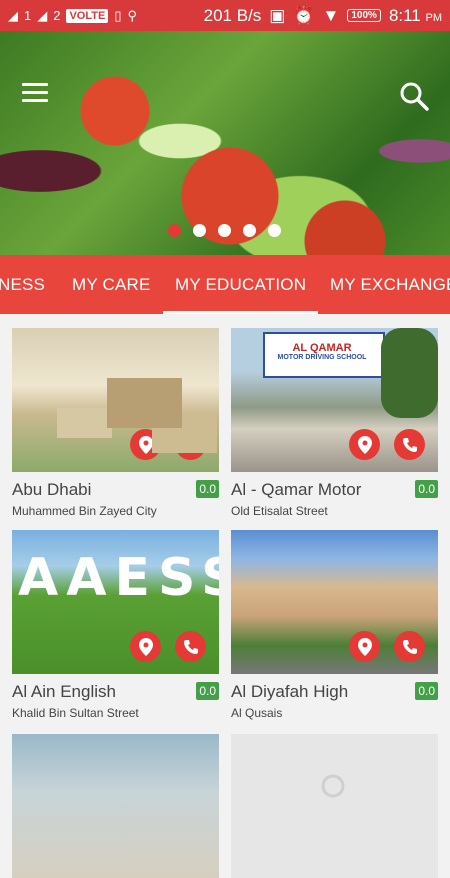  Describe the element at coordinates (257, 713) in the screenshot. I see `listing-address: Al Qusais` at that location.